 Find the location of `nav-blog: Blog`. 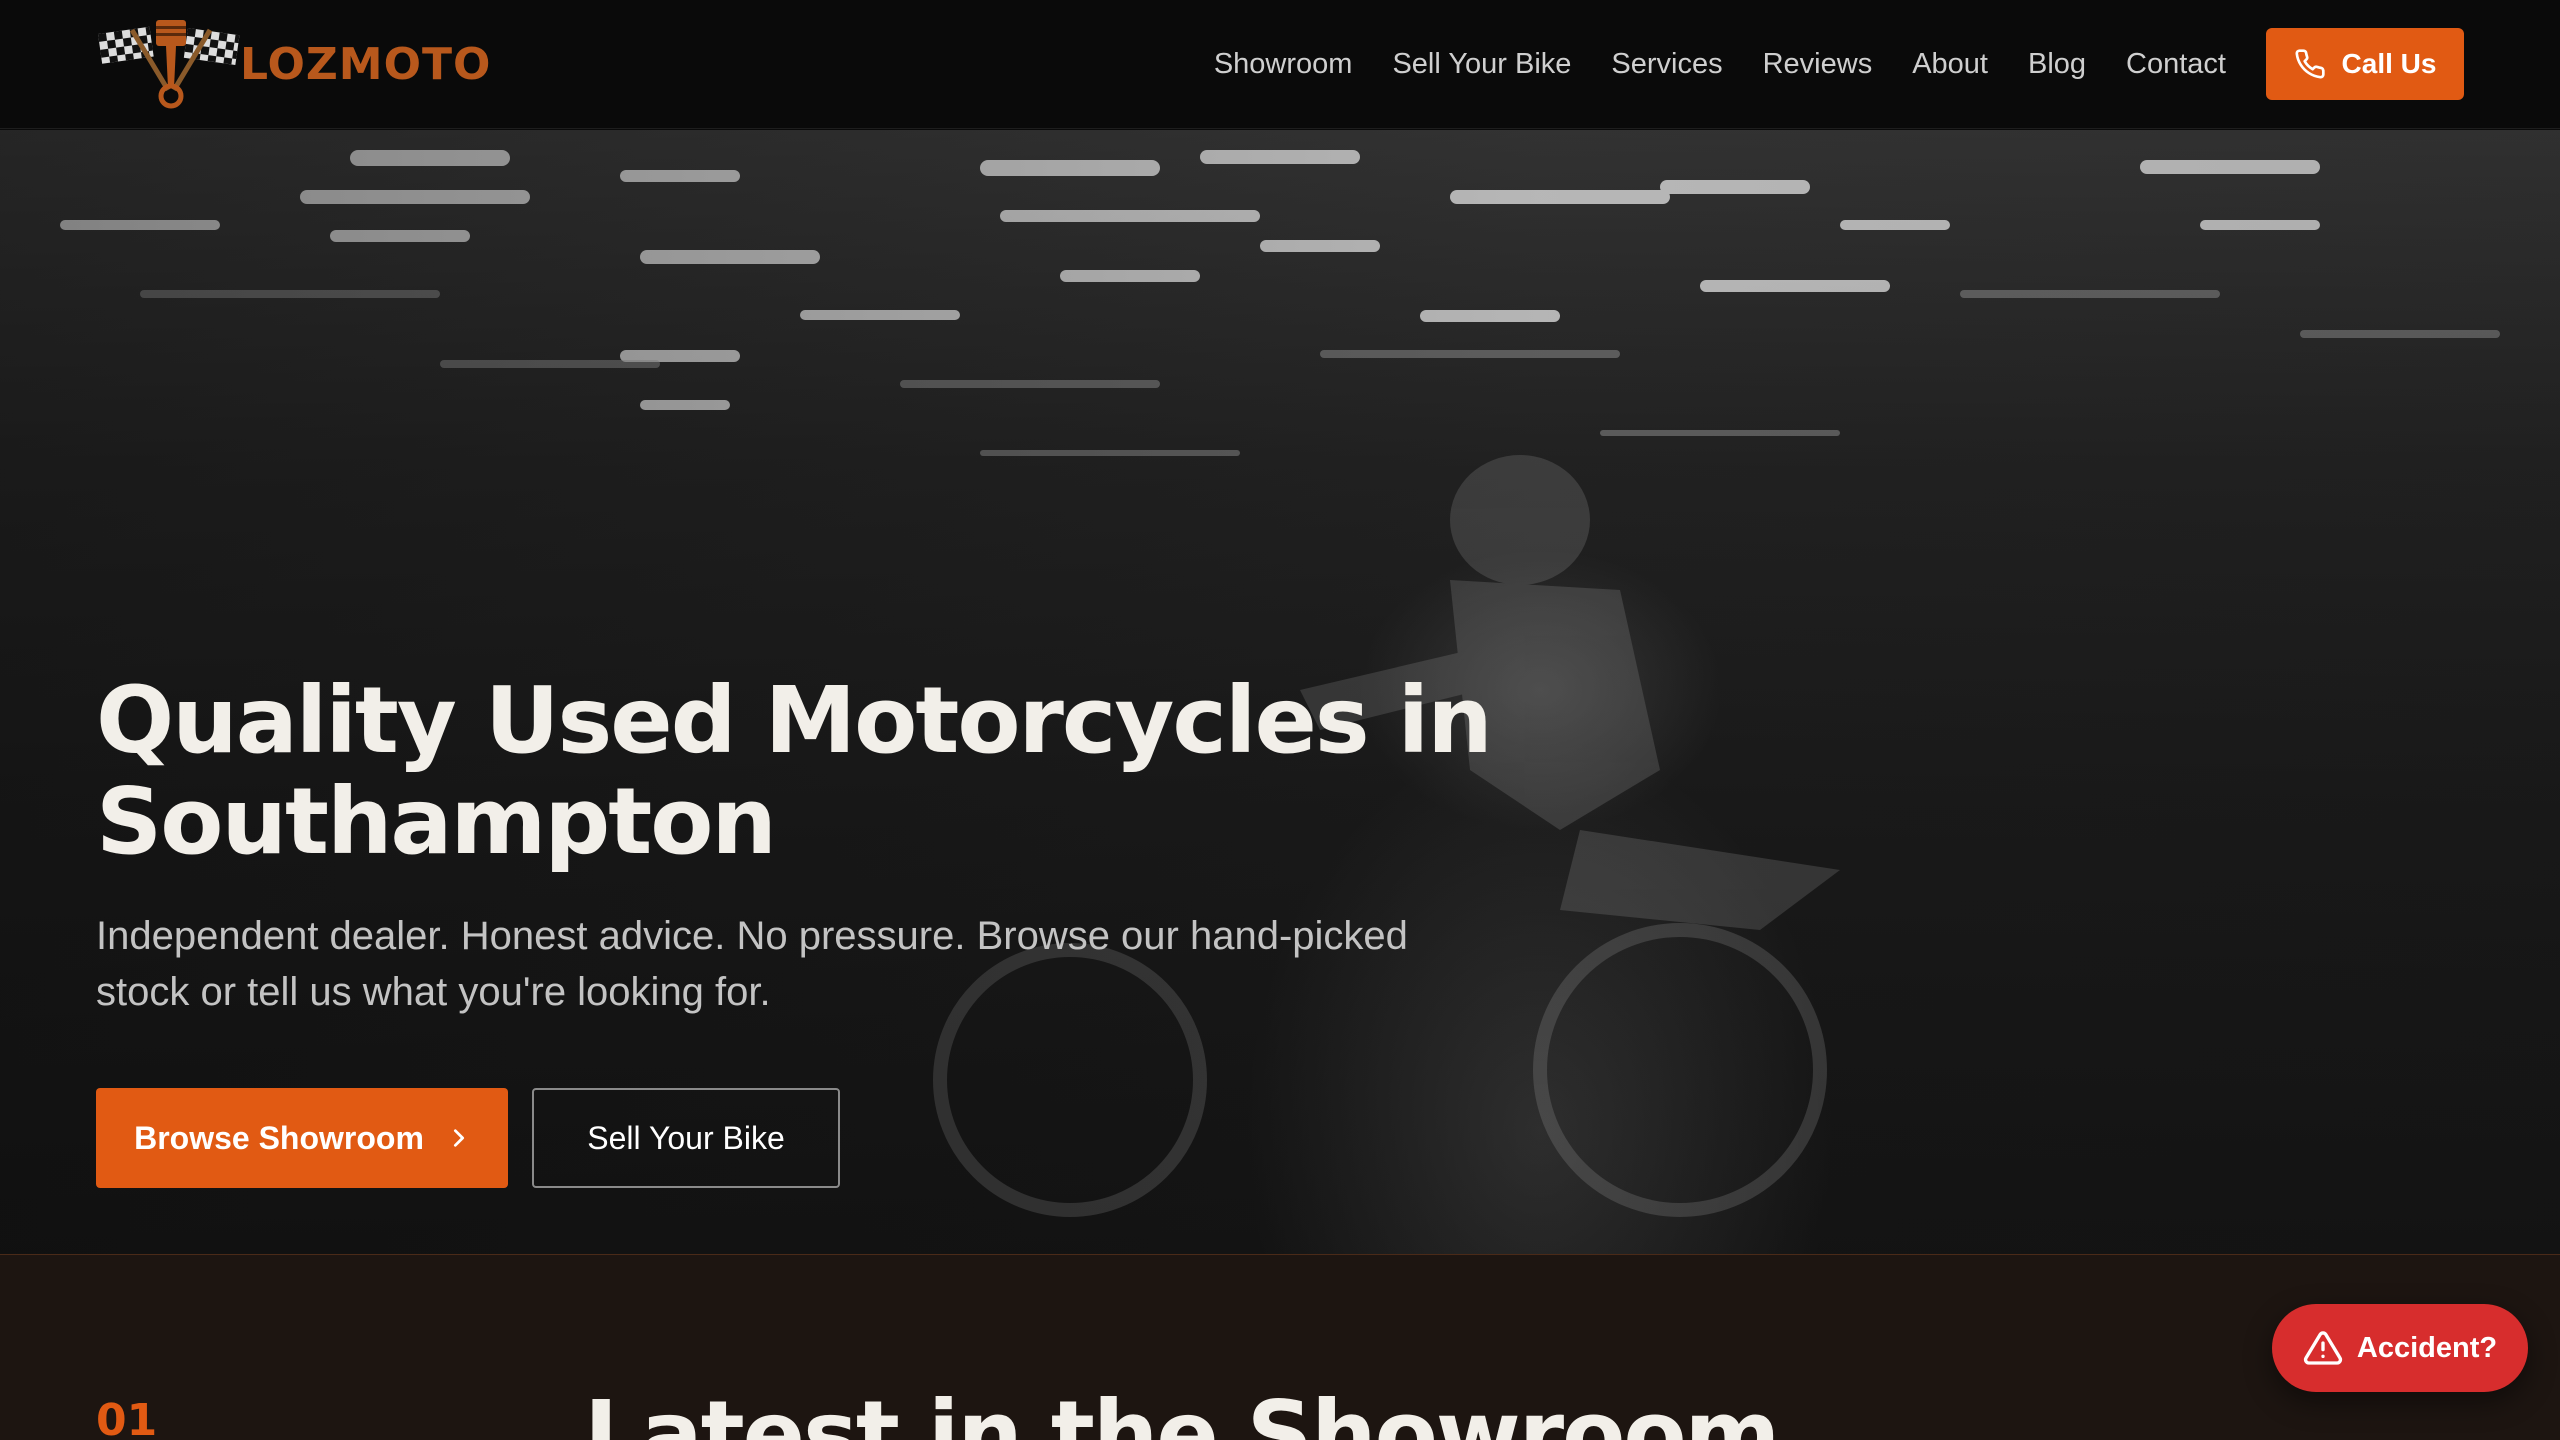

nav-blog: Blog is located at coordinates (2057, 64).